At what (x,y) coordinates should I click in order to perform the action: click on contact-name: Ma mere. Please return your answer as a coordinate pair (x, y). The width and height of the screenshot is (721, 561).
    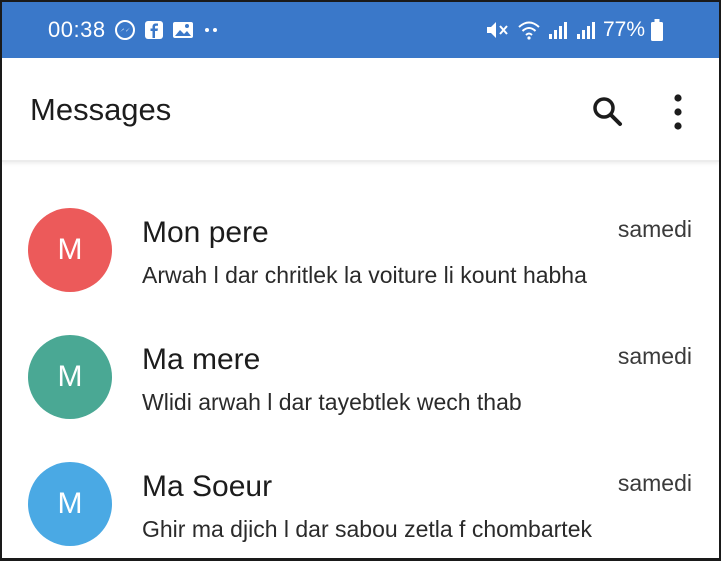
    Looking at the image, I should click on (201, 359).